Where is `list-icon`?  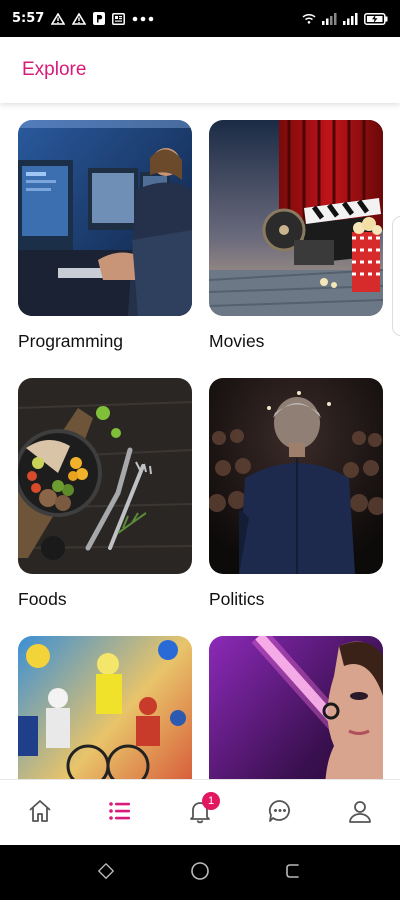 list-icon is located at coordinates (120, 813).